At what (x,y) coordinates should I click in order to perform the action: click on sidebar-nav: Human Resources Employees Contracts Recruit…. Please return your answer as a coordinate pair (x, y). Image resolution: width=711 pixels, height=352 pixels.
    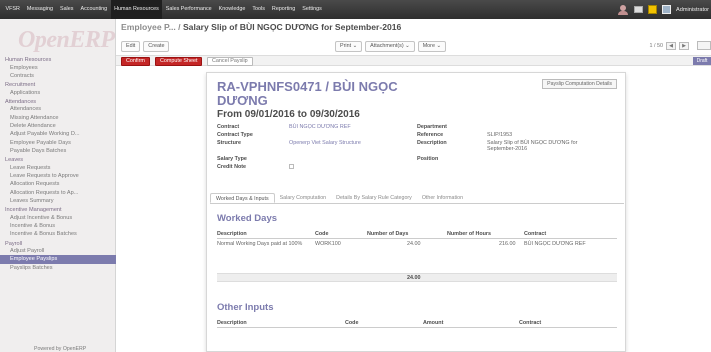
    Looking at the image, I should click on (58, 163).